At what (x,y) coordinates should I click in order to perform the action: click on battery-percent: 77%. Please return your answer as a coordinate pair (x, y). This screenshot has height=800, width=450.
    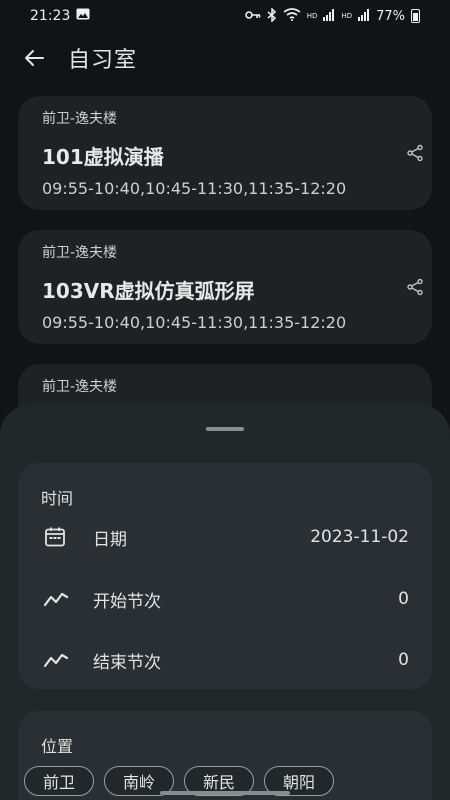
    Looking at the image, I should click on (390, 16).